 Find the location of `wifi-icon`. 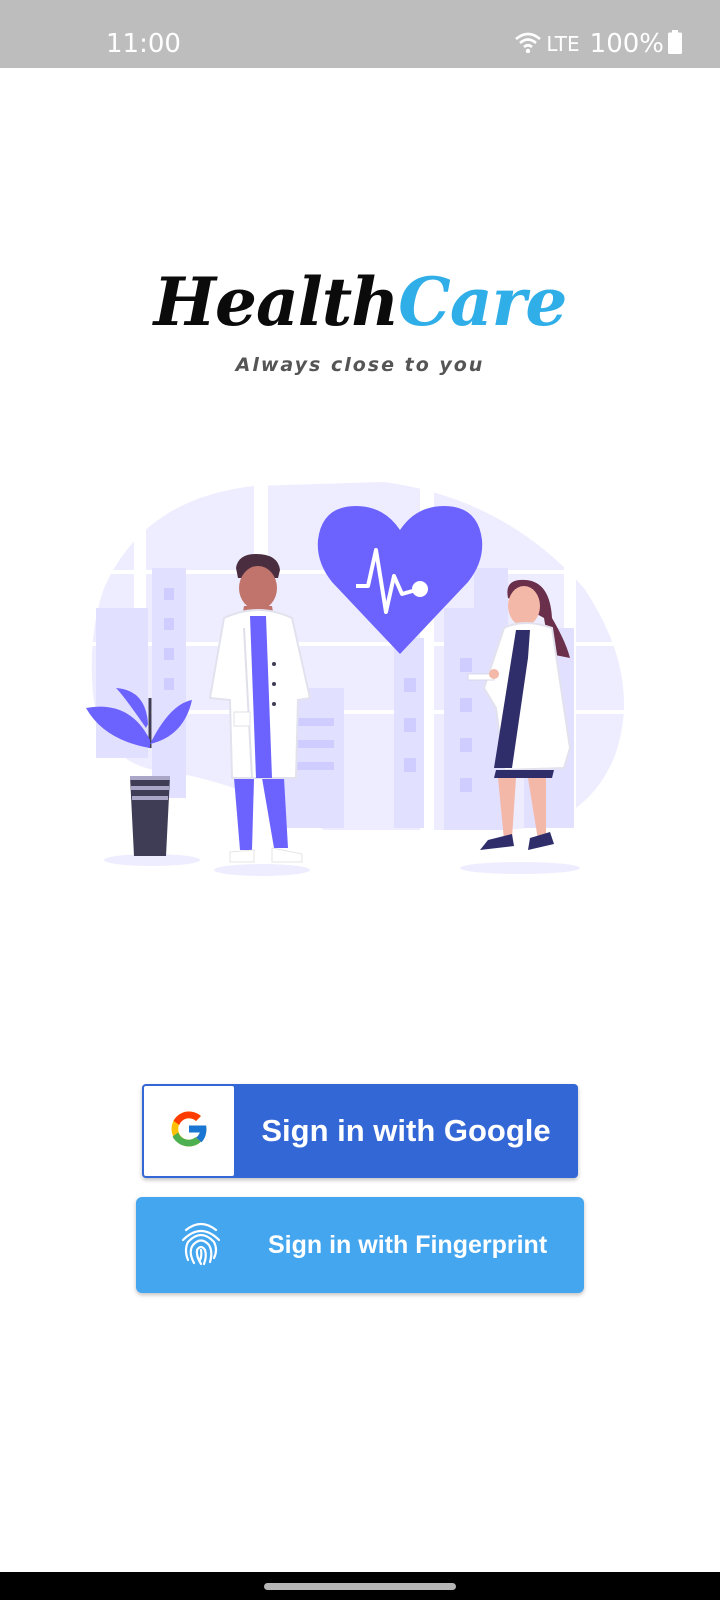

wifi-icon is located at coordinates (528, 44).